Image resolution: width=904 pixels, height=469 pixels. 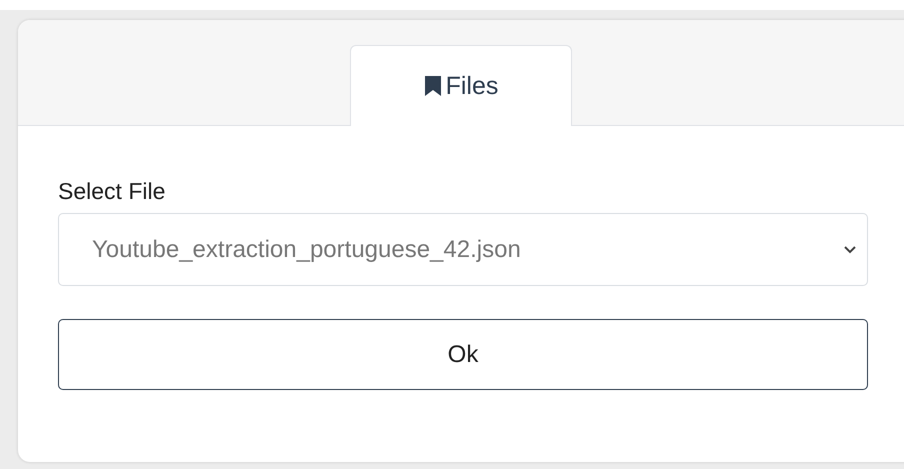 What do you see at coordinates (112, 191) in the screenshot?
I see `field-label: Select File` at bounding box center [112, 191].